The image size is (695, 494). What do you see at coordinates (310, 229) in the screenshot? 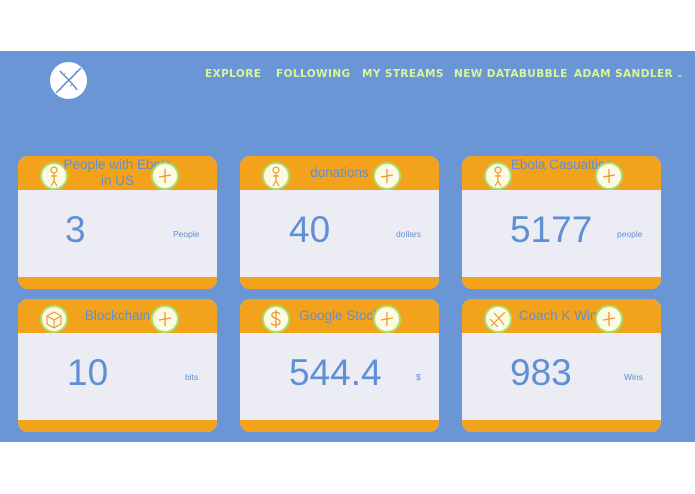
I see `card-value: 40` at bounding box center [310, 229].